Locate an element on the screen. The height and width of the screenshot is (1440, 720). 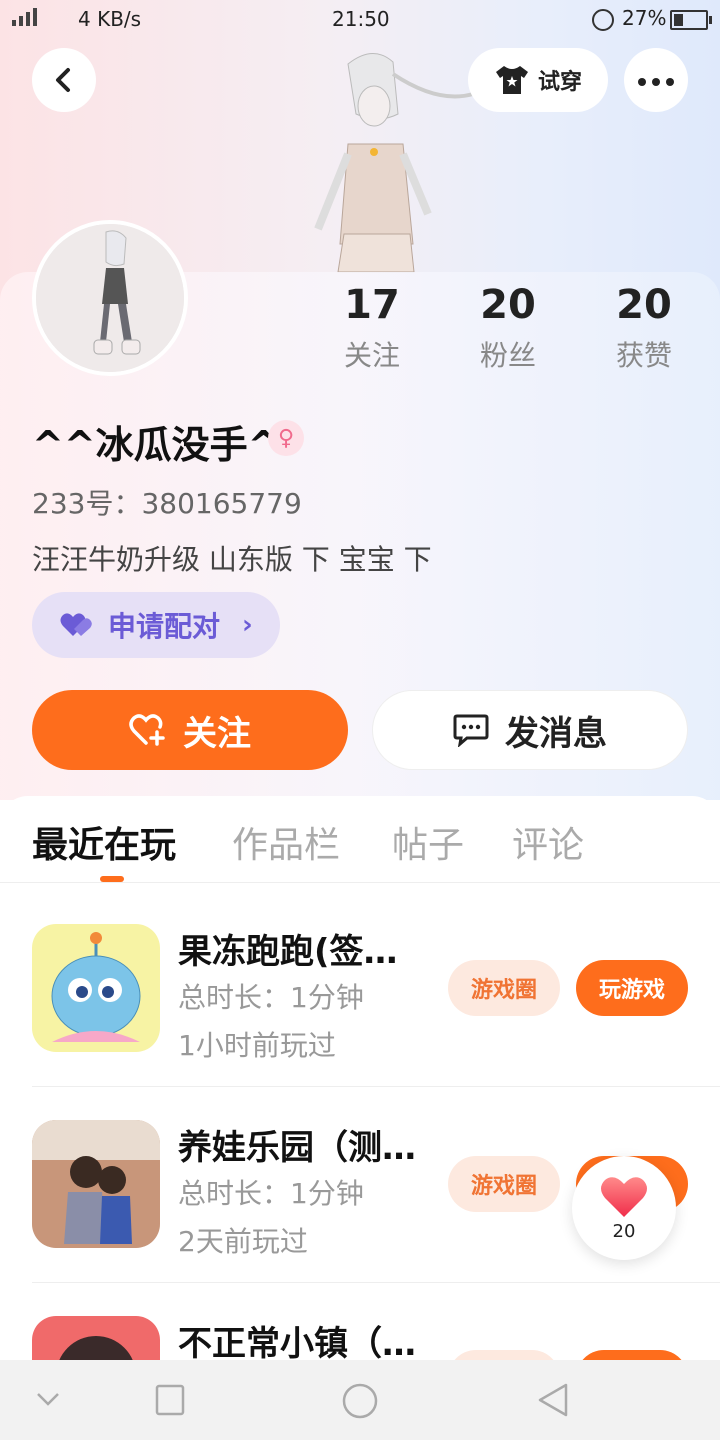
likes-label: 获赞 is located at coordinates (643, 355).